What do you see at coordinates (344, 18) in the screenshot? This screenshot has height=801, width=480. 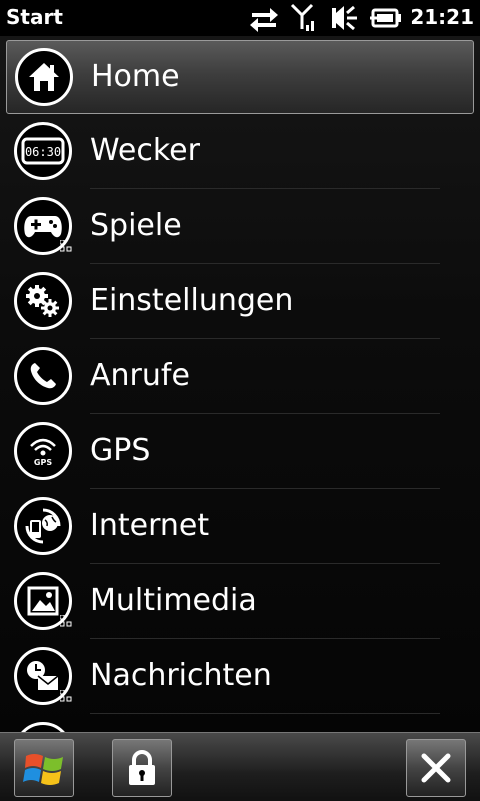 I see `volume-icon` at bounding box center [344, 18].